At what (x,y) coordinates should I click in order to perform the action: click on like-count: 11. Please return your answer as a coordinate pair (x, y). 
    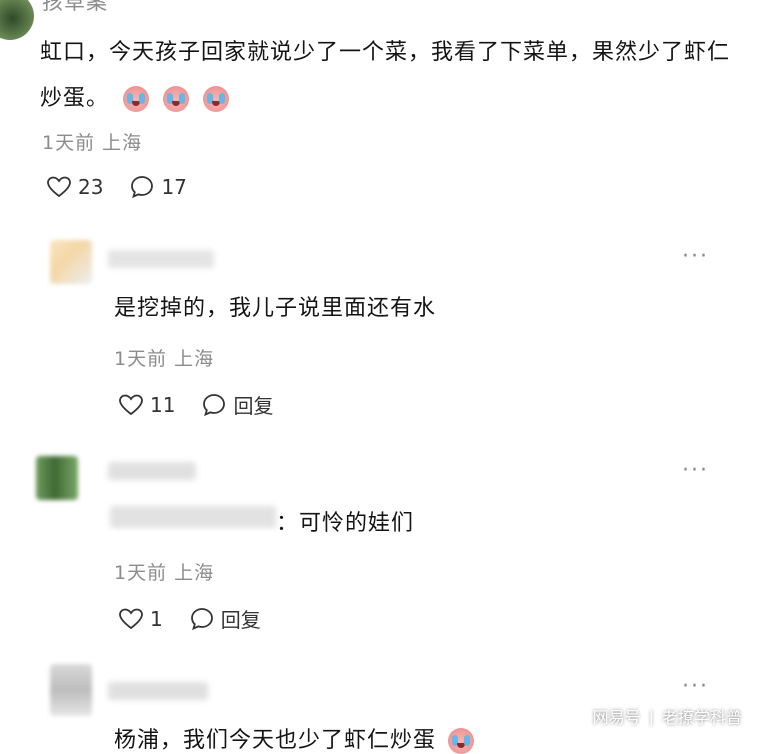
    Looking at the image, I should click on (163, 404).